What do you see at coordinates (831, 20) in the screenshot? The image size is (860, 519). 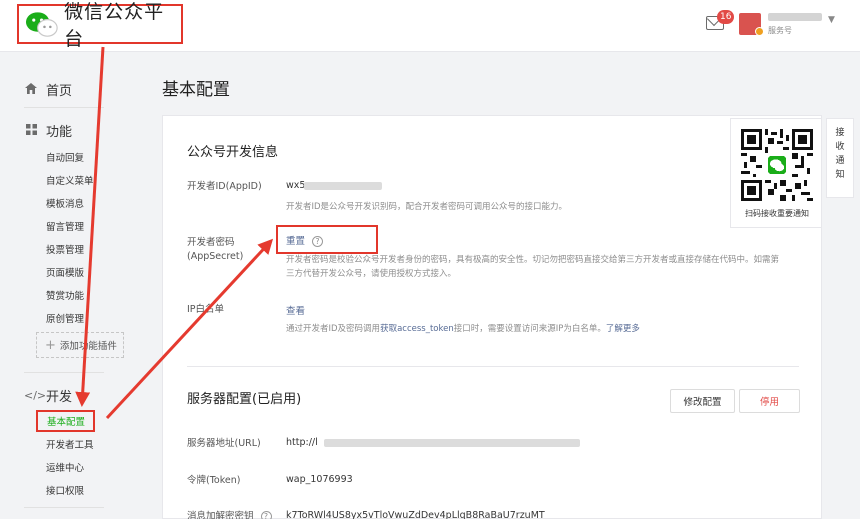 I see `chevron-down-icon: ▼` at bounding box center [831, 20].